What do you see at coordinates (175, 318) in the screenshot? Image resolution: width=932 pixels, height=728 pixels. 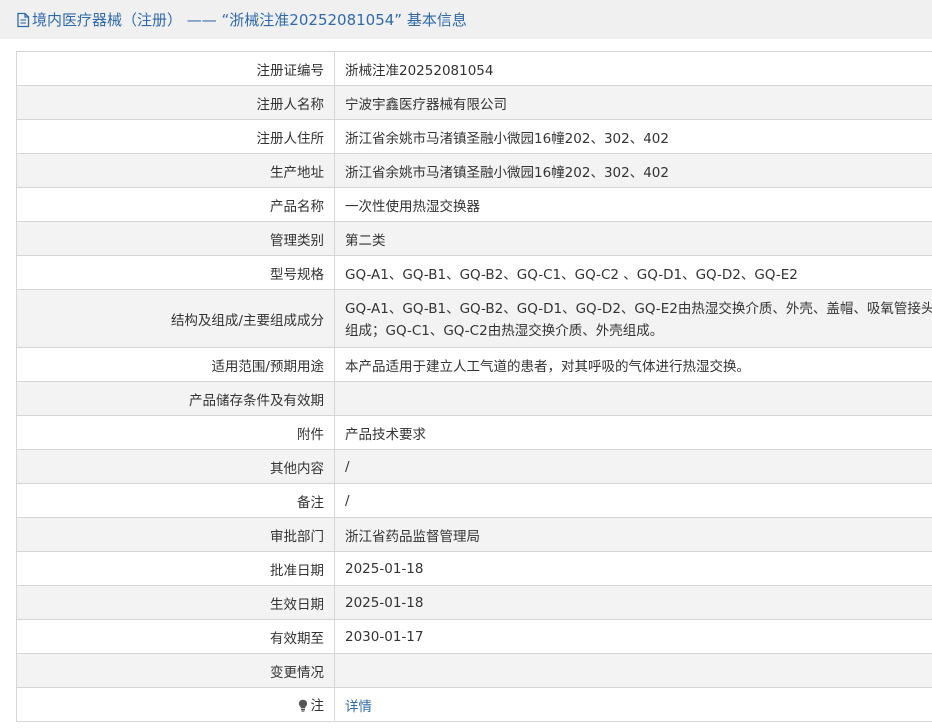 I see `row-label: 结构及组成/主要组成成分` at bounding box center [175, 318].